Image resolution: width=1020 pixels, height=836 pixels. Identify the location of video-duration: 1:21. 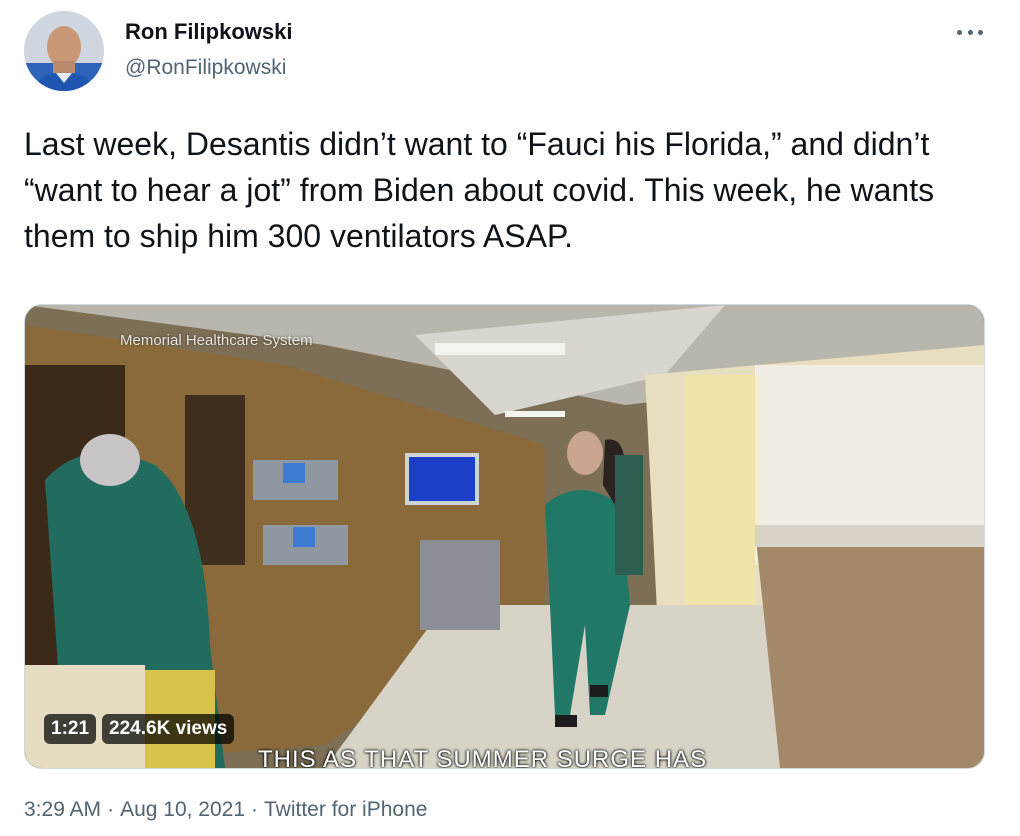
(70, 729).